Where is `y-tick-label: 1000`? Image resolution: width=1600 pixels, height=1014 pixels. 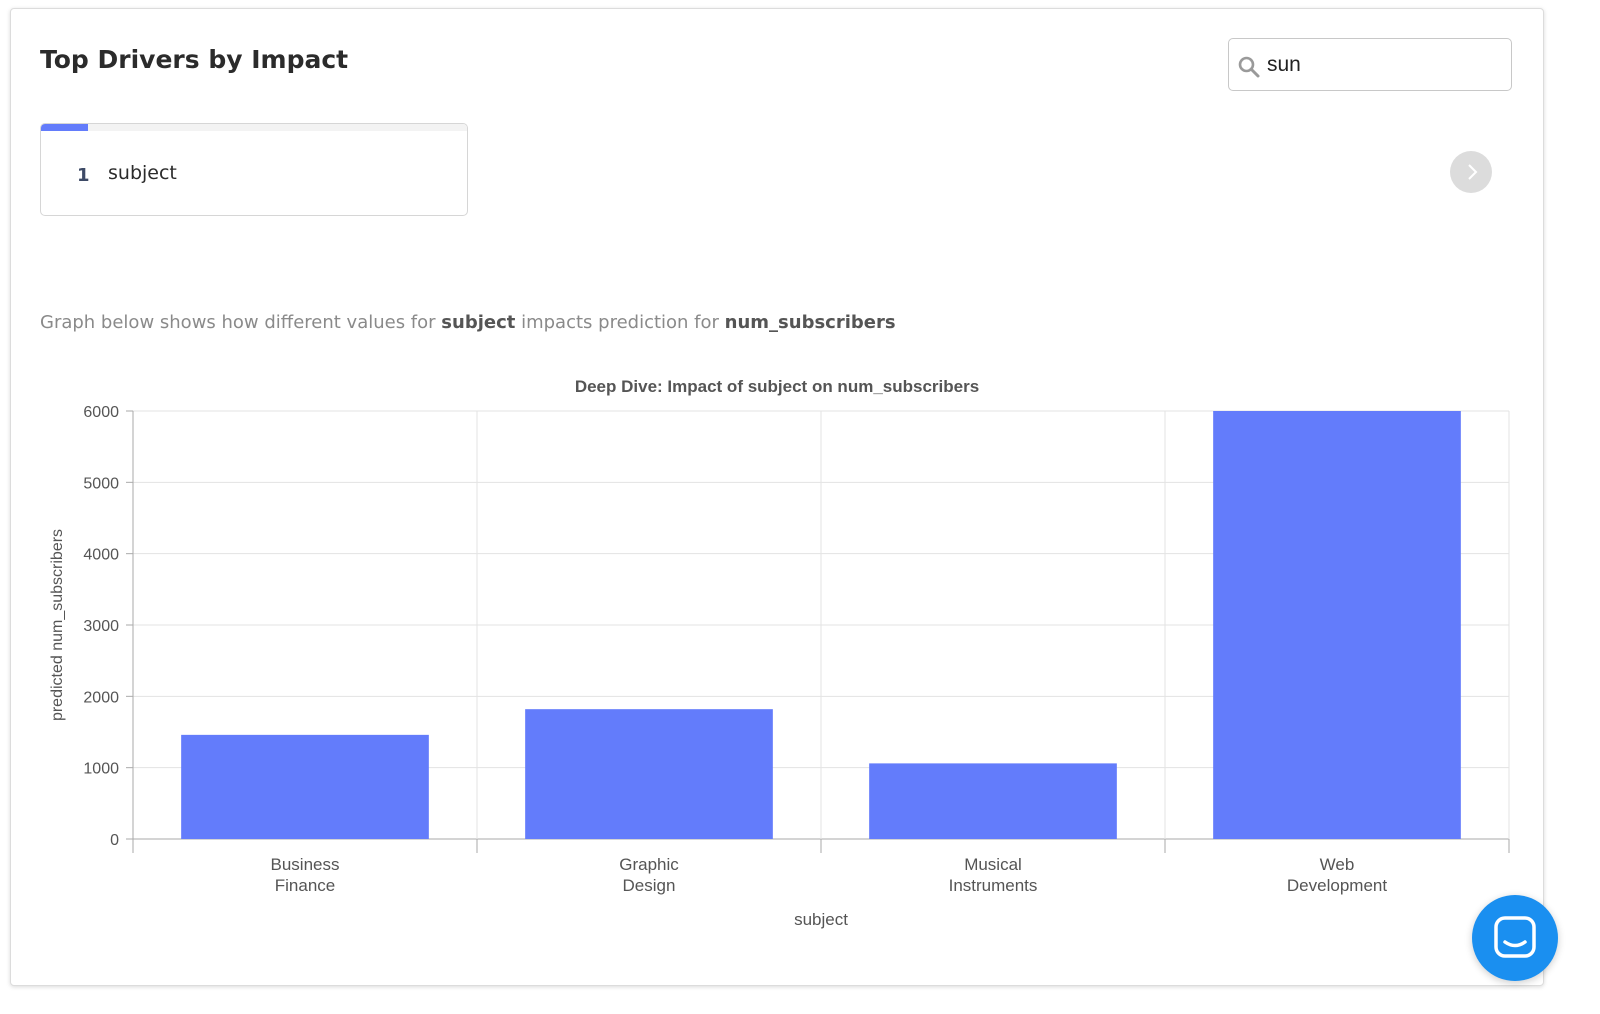 y-tick-label: 1000 is located at coordinates (101, 769).